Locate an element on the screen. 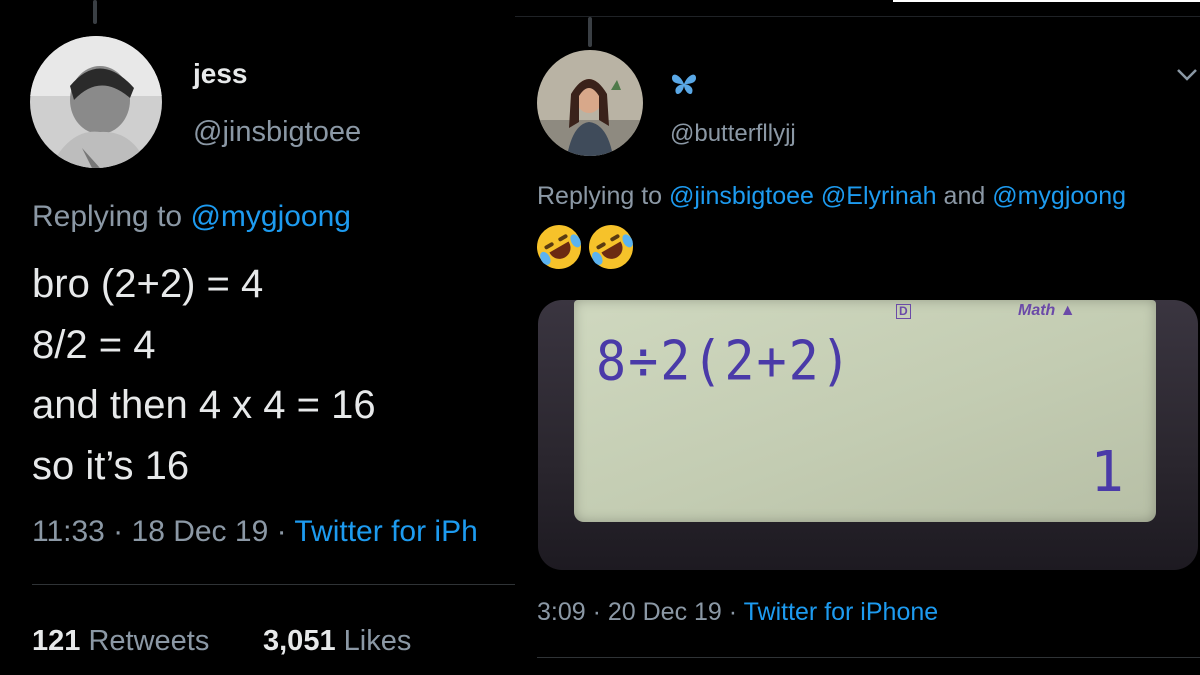 The height and width of the screenshot is (675, 1200). likes-stat: 3,051 Likes is located at coordinates (337, 641).